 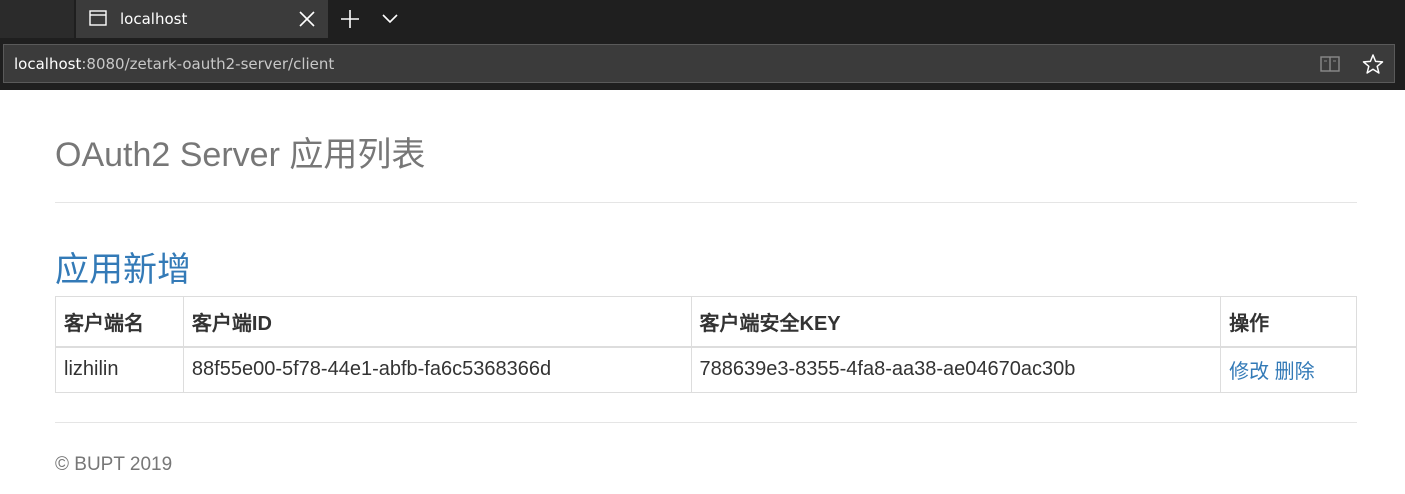 What do you see at coordinates (437, 369) in the screenshot?
I see `cell-client-id: 88f55e00-5f78-44e1-abfb-fa6c5368366d` at bounding box center [437, 369].